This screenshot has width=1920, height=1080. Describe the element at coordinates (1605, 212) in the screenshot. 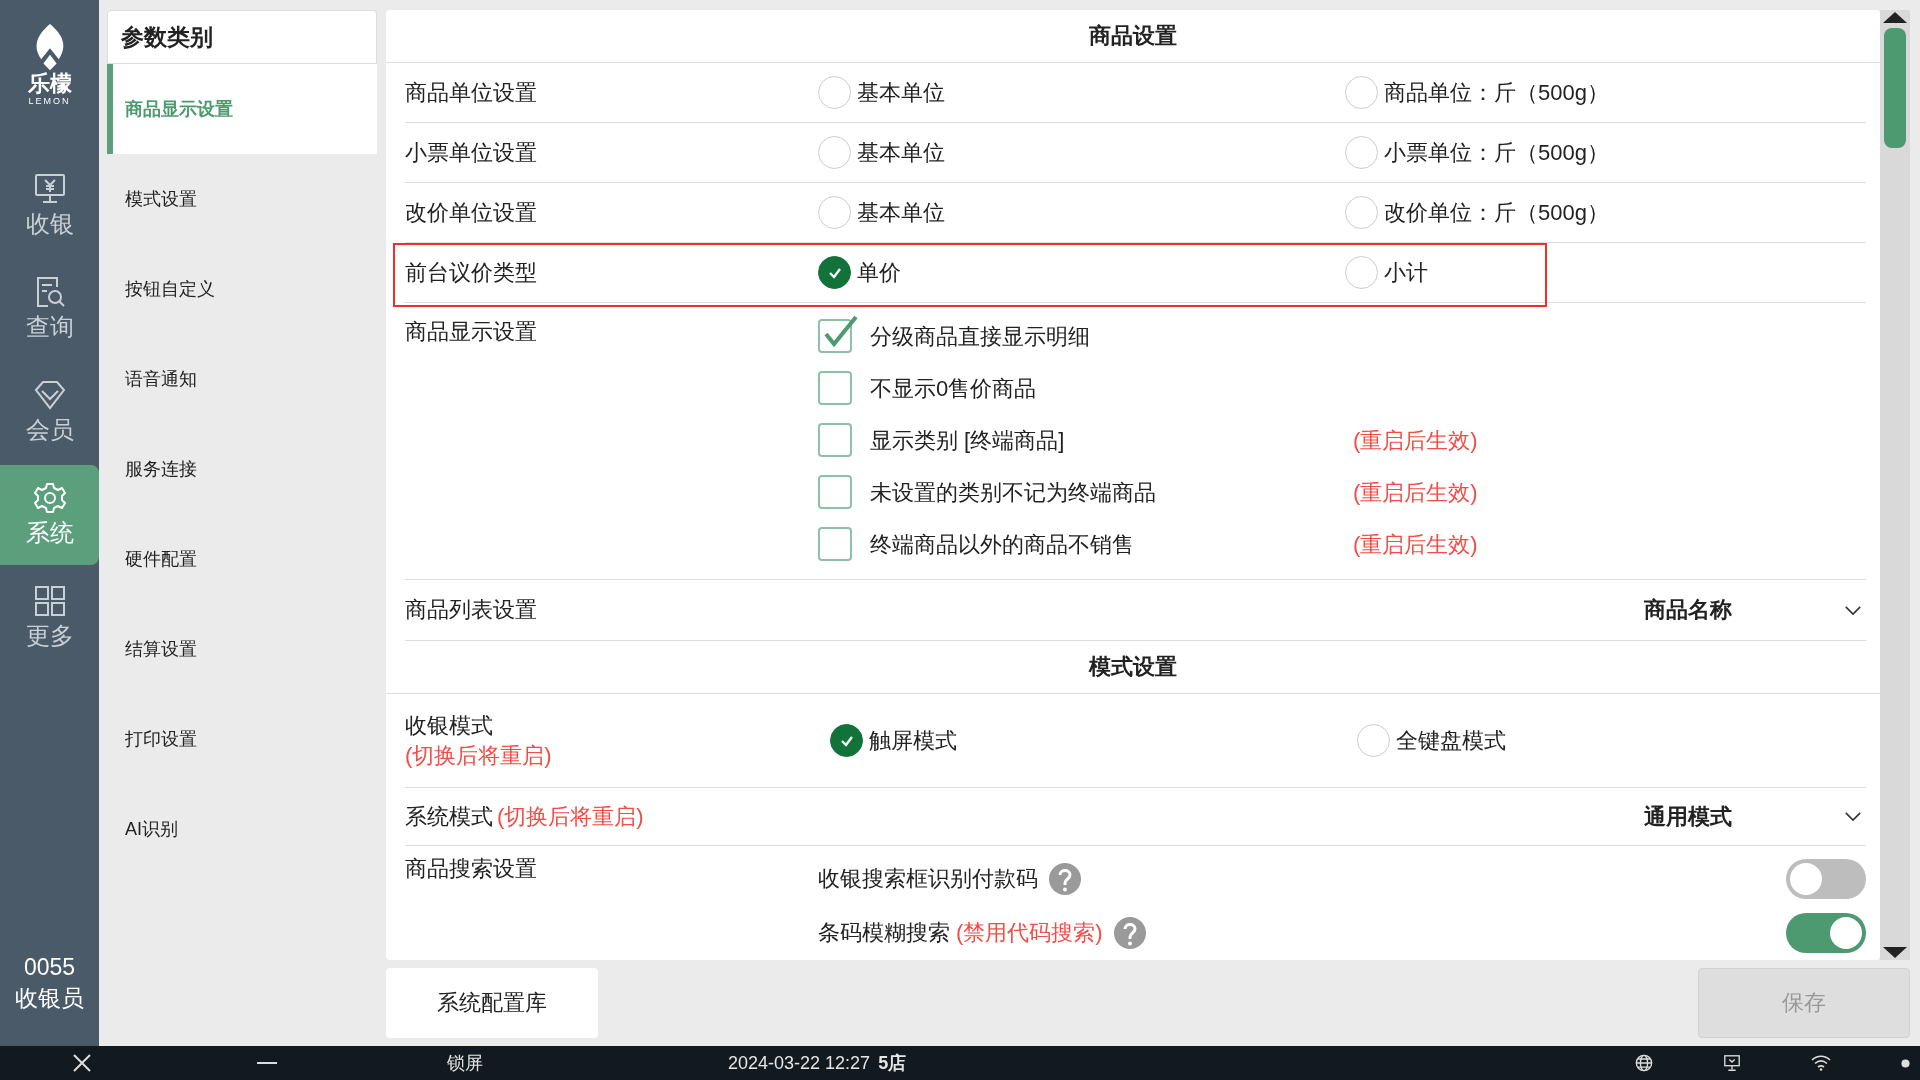

I see `radio-option: 改价单位：斤（500g）` at that location.